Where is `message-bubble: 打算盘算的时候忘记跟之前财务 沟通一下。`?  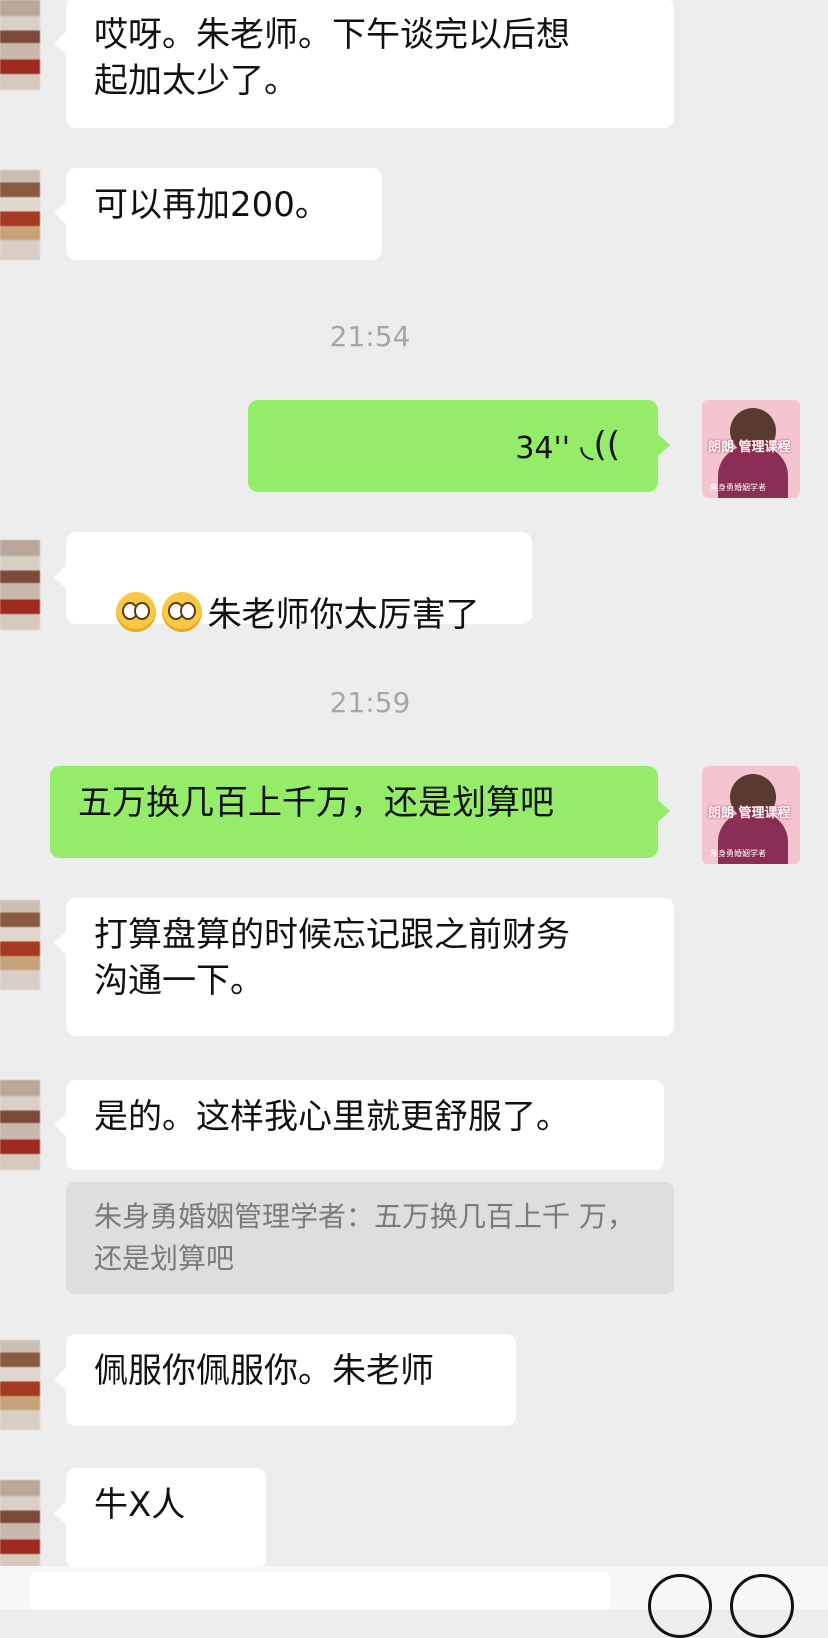 message-bubble: 打算盘算的时候忘记跟之前财务 沟通一下。 is located at coordinates (364, 967).